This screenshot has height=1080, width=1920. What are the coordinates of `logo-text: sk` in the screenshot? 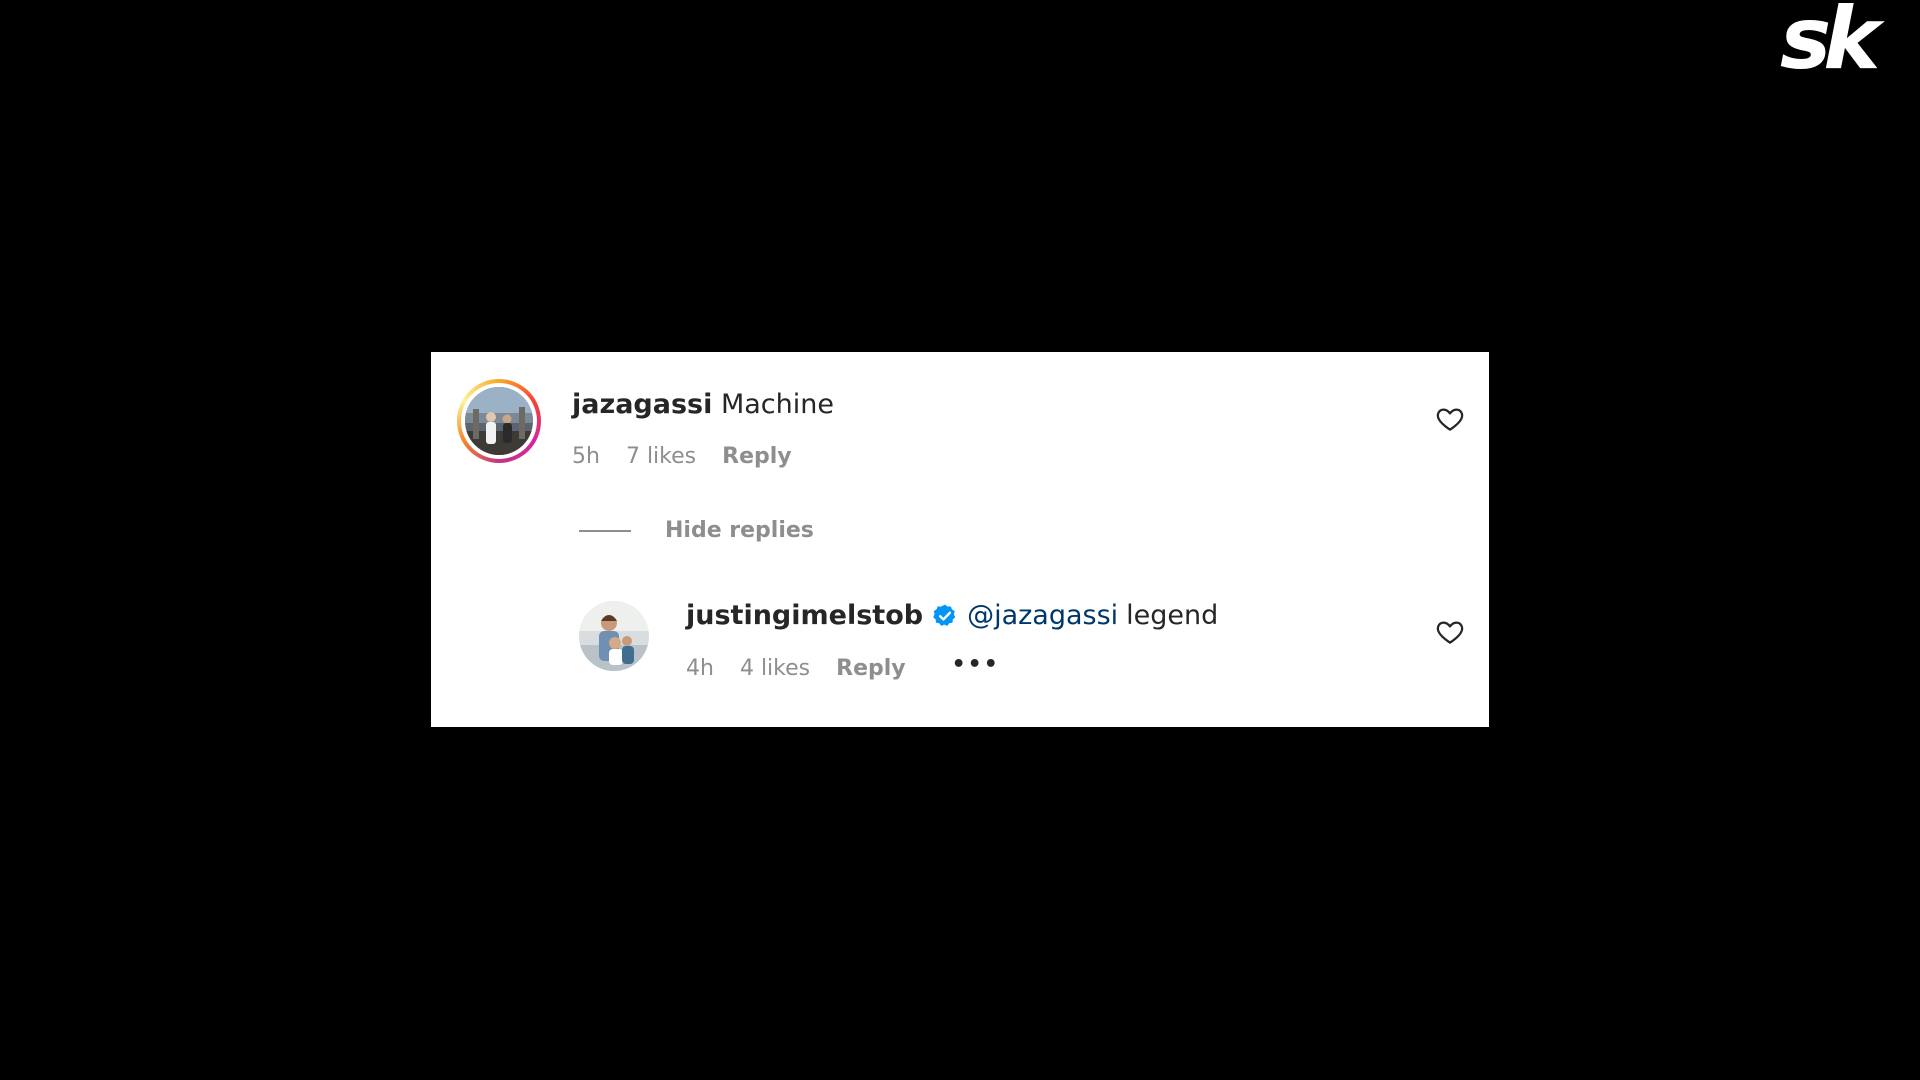 It's located at (1832, 38).